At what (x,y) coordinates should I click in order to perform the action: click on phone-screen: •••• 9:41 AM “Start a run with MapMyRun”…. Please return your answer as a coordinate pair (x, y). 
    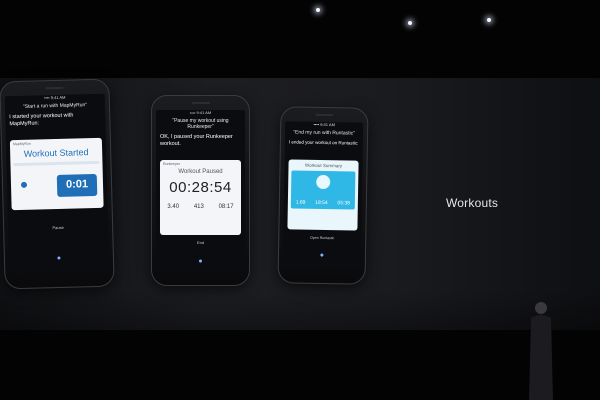
    Looking at the image, I should click on (57, 184).